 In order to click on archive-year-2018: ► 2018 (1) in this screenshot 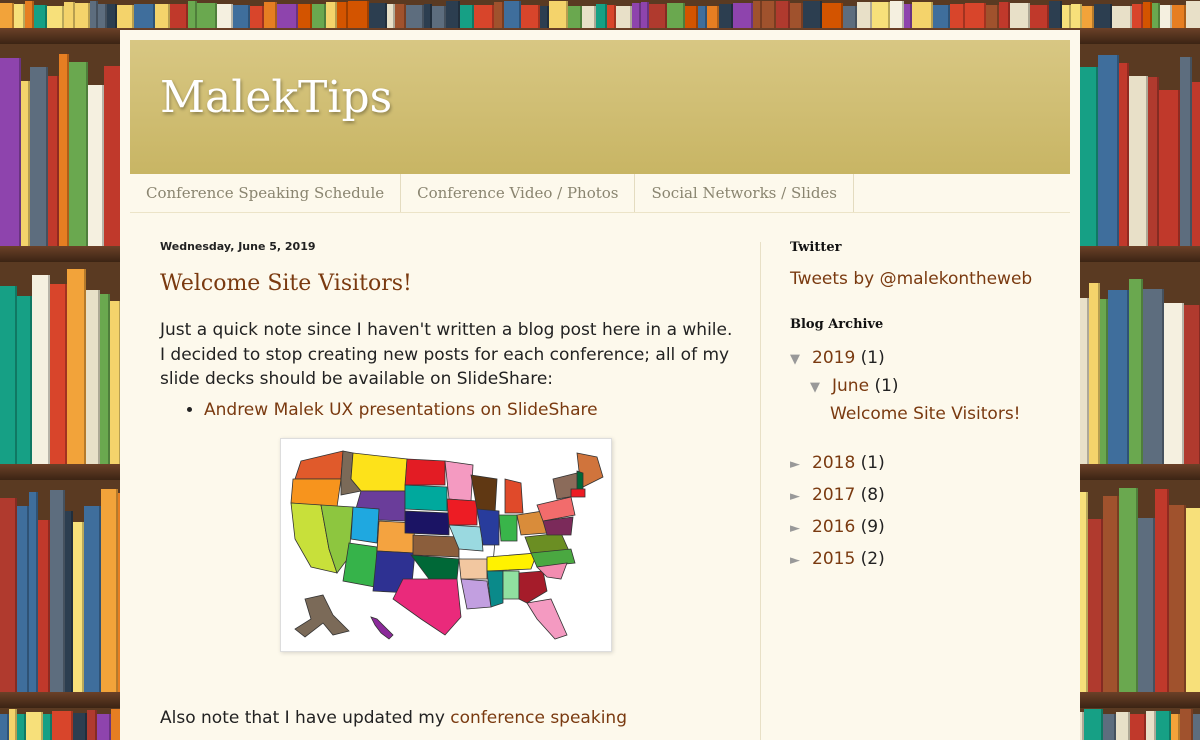, I will do `click(925, 463)`.